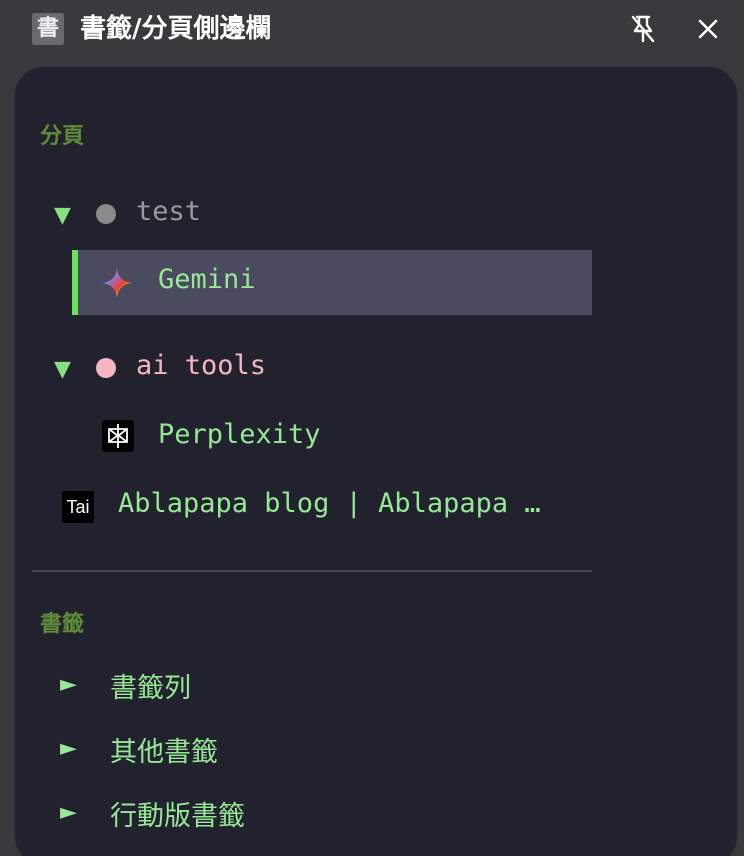 The height and width of the screenshot is (856, 744). Describe the element at coordinates (312, 571) in the screenshot. I see `section-divider` at that location.